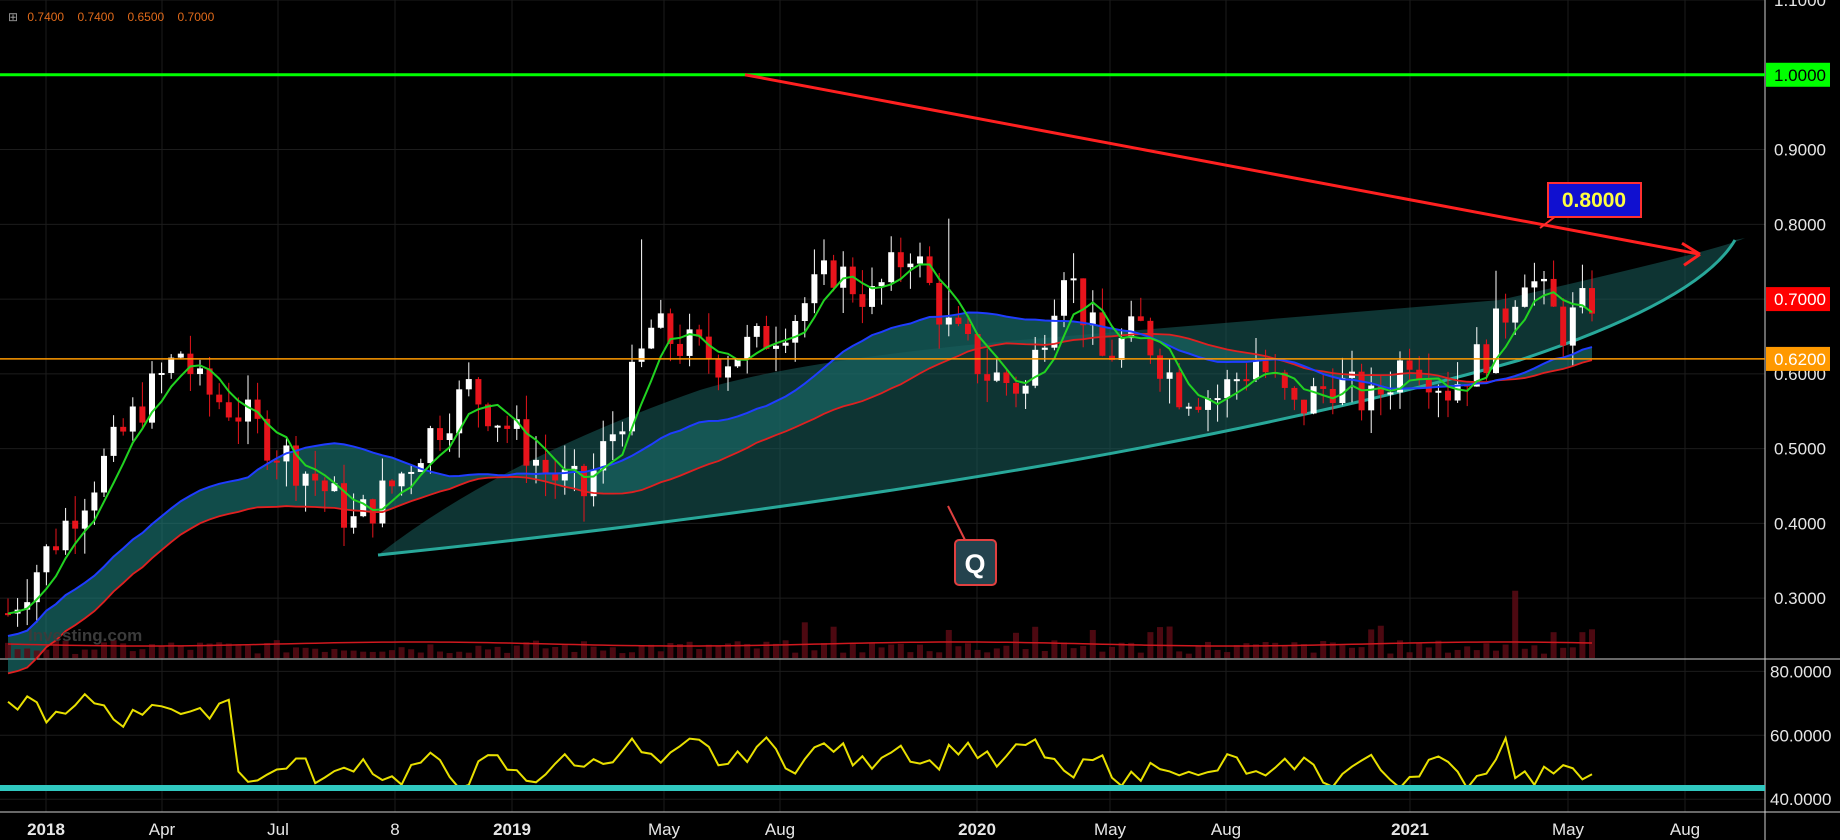 The height and width of the screenshot is (840, 1840). Describe the element at coordinates (800, 741) in the screenshot. I see `oscillator-line` at that location.